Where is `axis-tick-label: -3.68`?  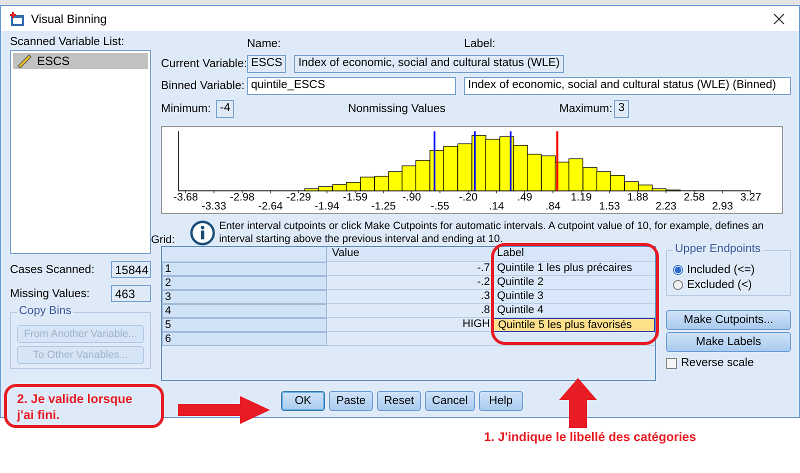
axis-tick-label: -3.68 is located at coordinates (185, 197).